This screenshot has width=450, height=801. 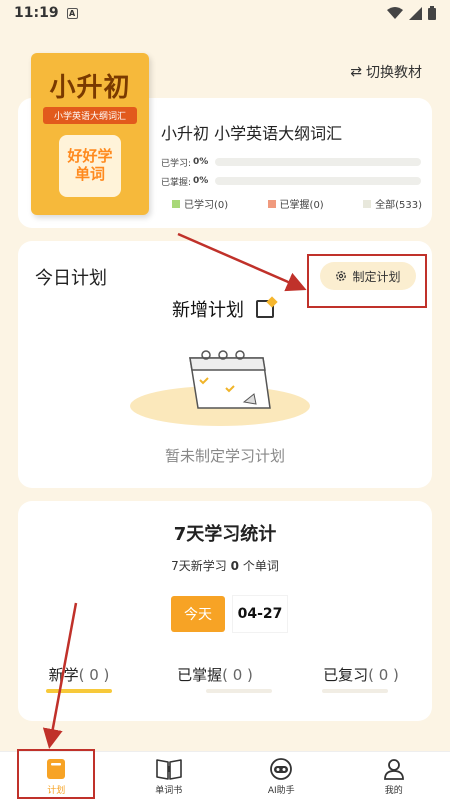 I want to click on today-plan-title: 今日计划, so click(x=71, y=278).